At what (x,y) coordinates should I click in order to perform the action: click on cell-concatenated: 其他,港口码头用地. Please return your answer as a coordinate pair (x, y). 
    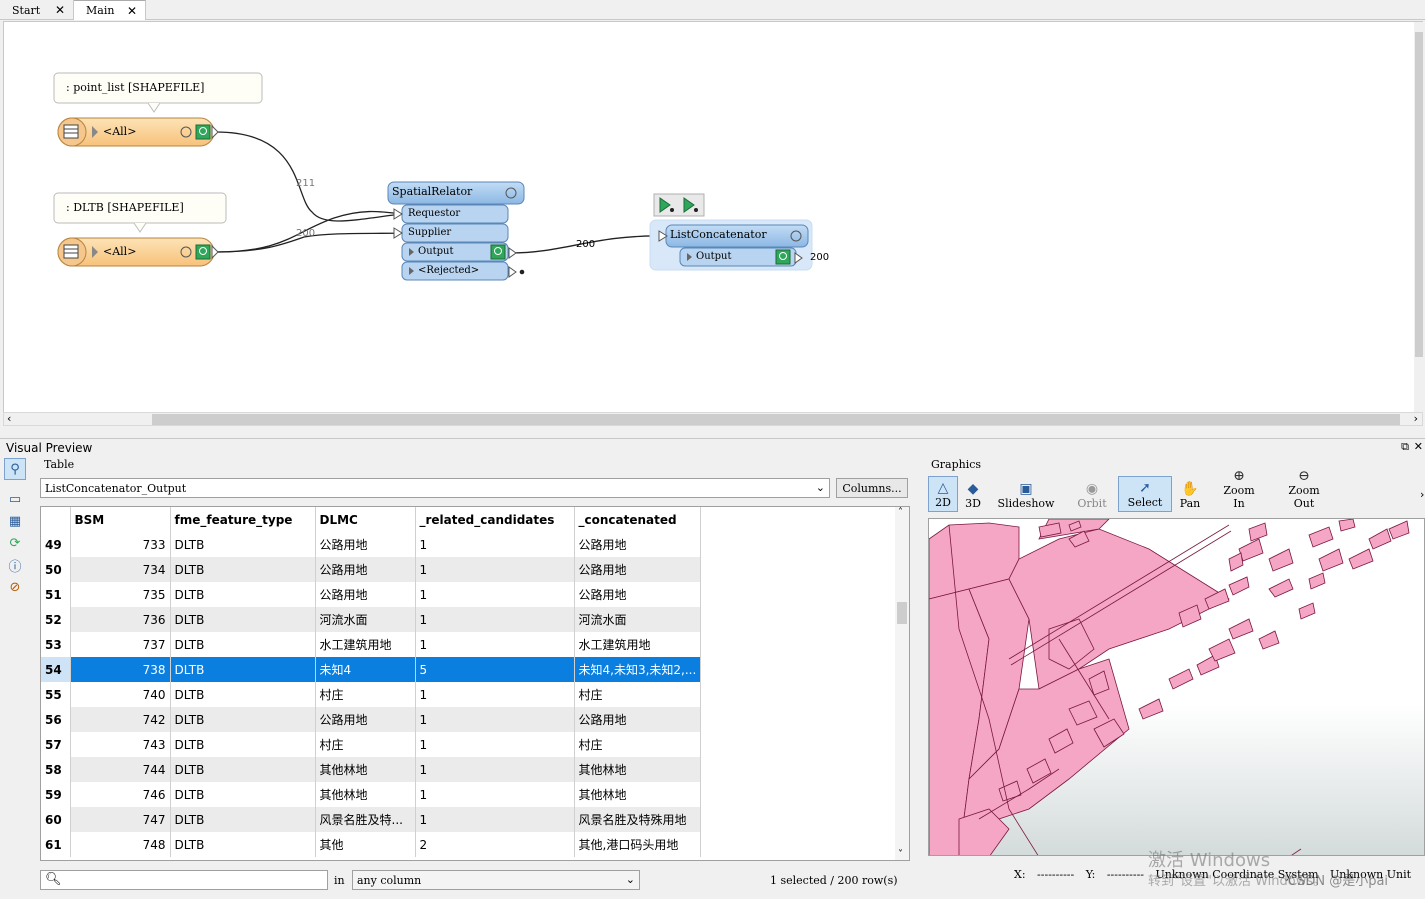
    Looking at the image, I should click on (638, 844).